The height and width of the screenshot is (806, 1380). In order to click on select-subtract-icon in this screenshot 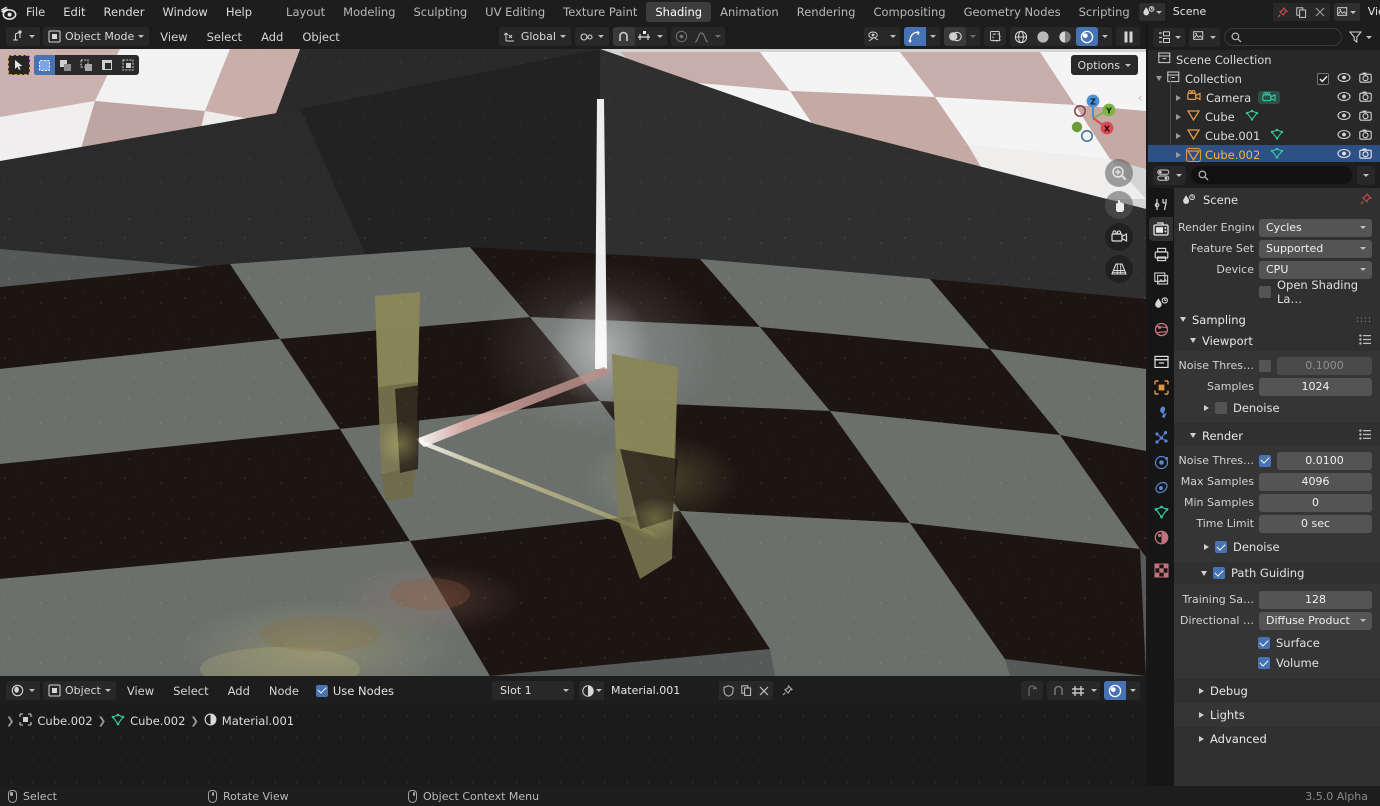, I will do `click(86, 65)`.